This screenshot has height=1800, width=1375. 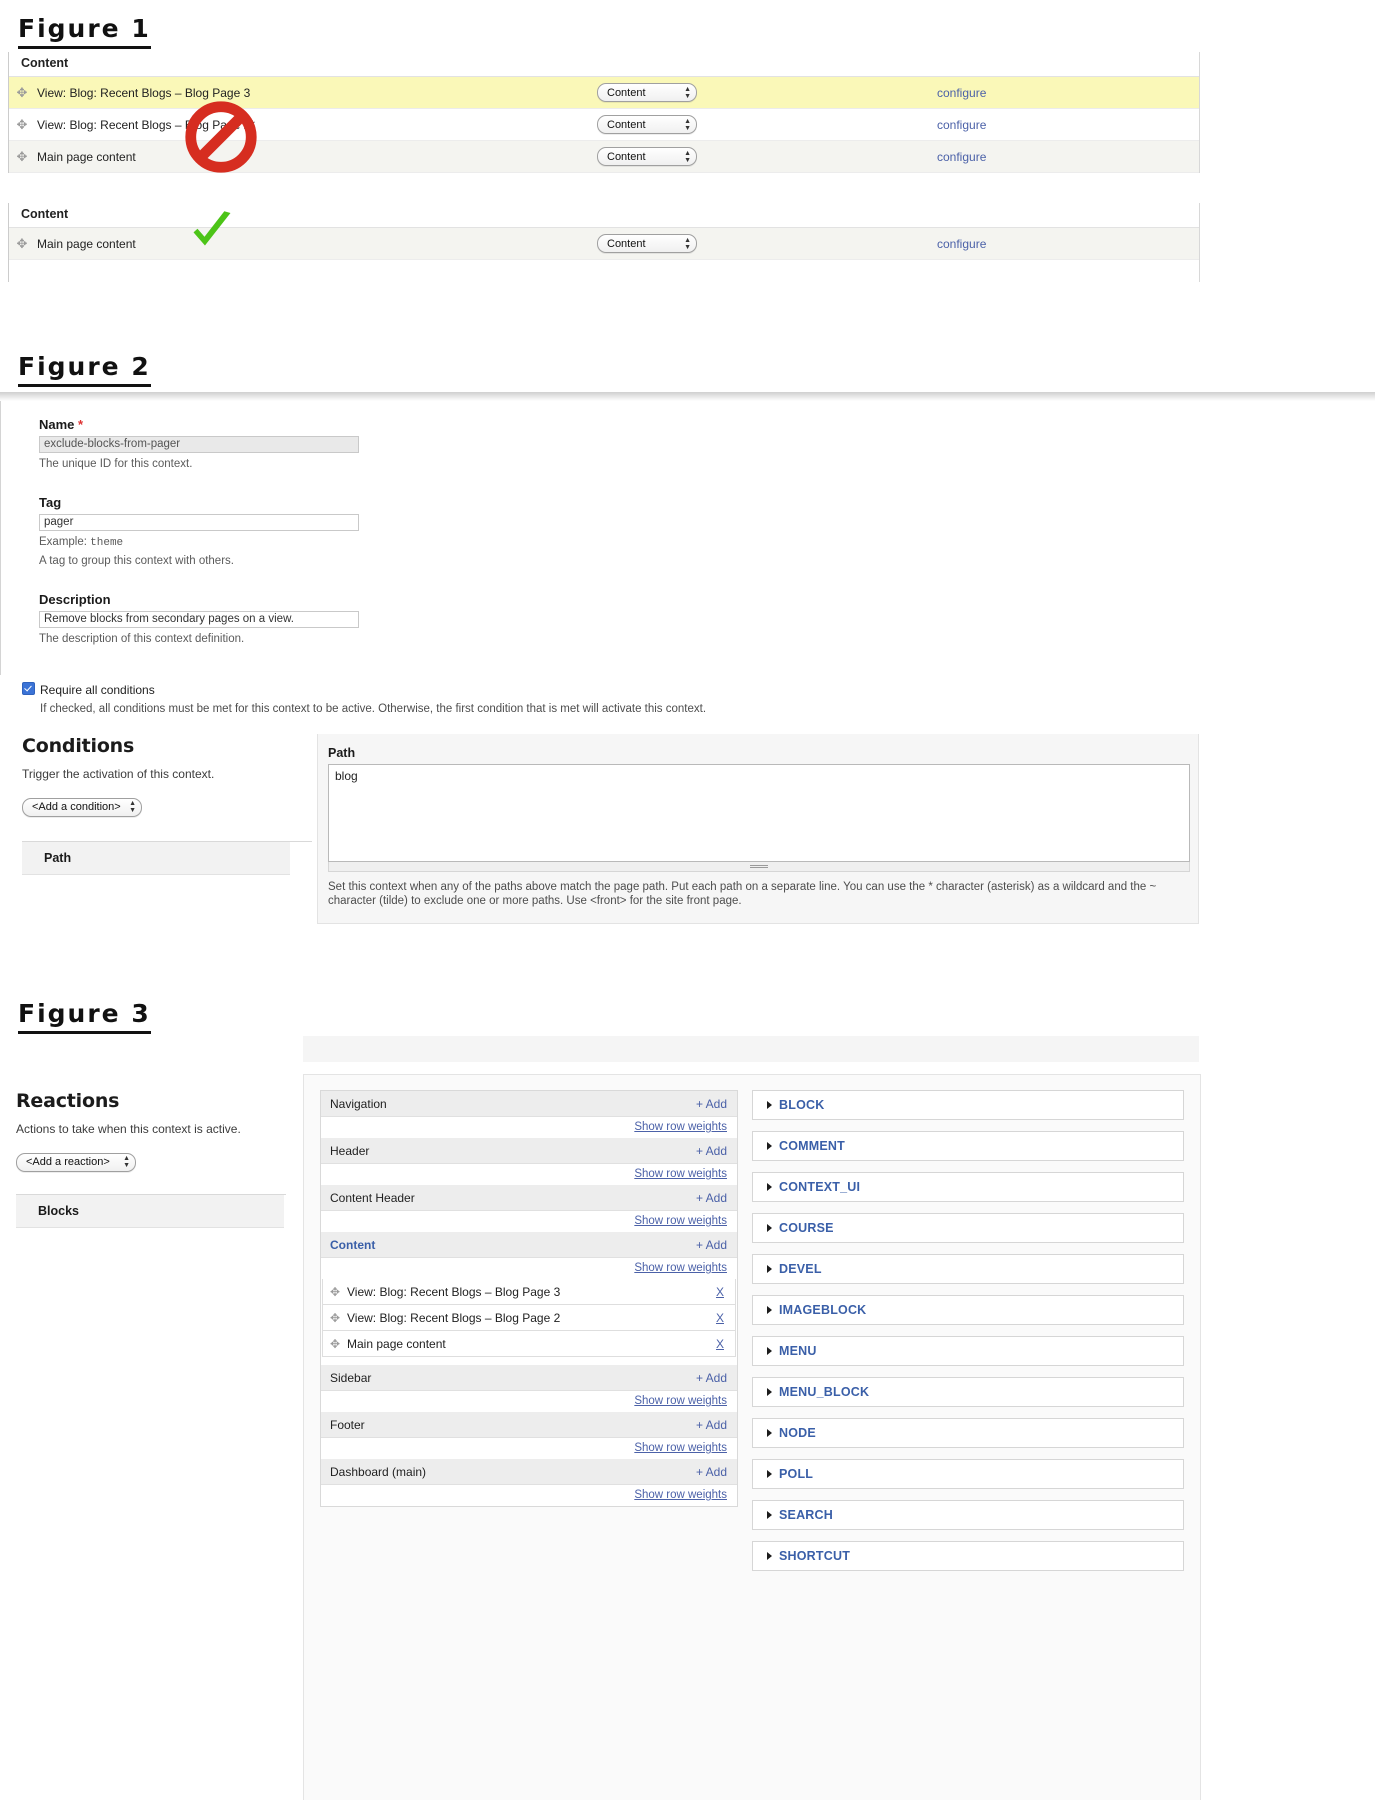 I want to click on block-category-menu-block: MENU_BLOCK, so click(x=968, y=1392).